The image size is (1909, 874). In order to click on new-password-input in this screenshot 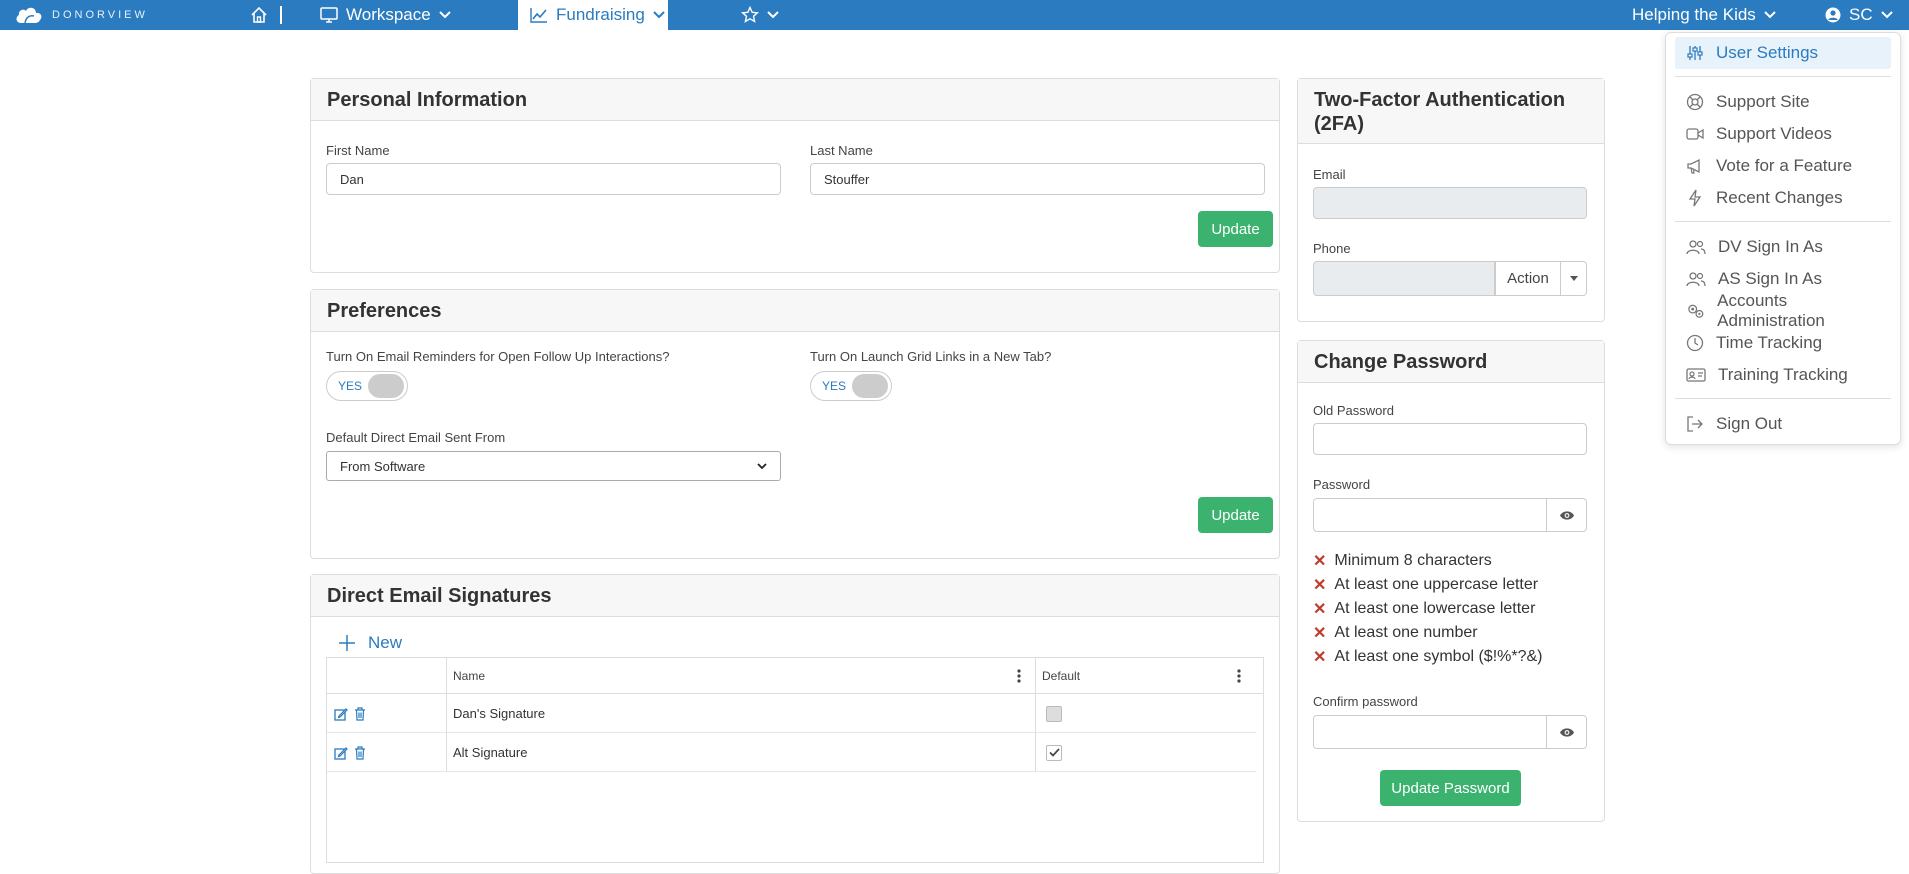, I will do `click(1430, 515)`.